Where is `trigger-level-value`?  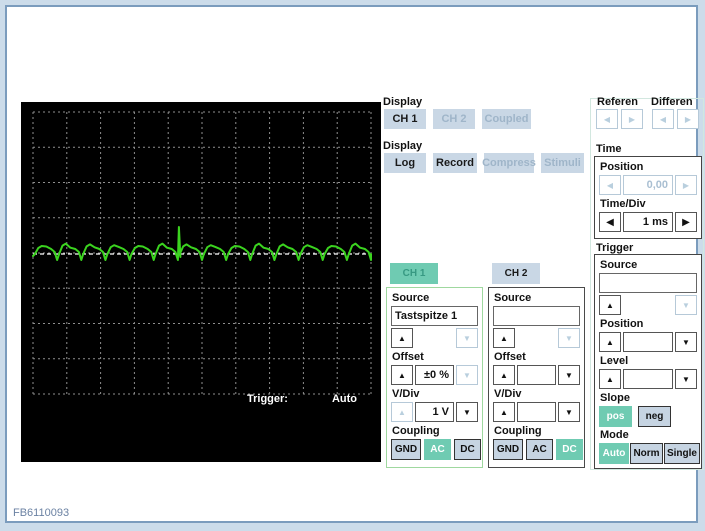 trigger-level-value is located at coordinates (648, 379).